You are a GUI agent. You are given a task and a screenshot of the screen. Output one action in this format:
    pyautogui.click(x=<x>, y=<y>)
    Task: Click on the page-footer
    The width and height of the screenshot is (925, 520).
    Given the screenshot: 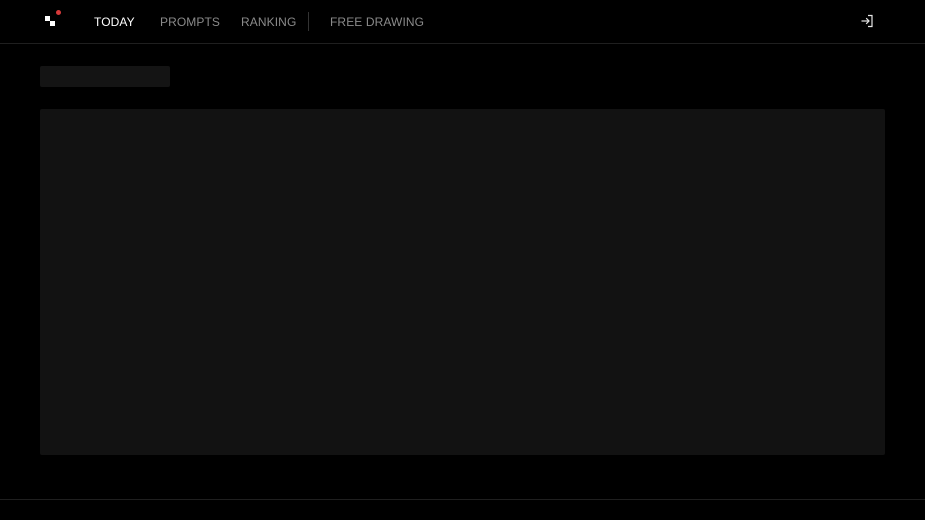 What is the action you would take?
    pyautogui.click(x=462, y=509)
    